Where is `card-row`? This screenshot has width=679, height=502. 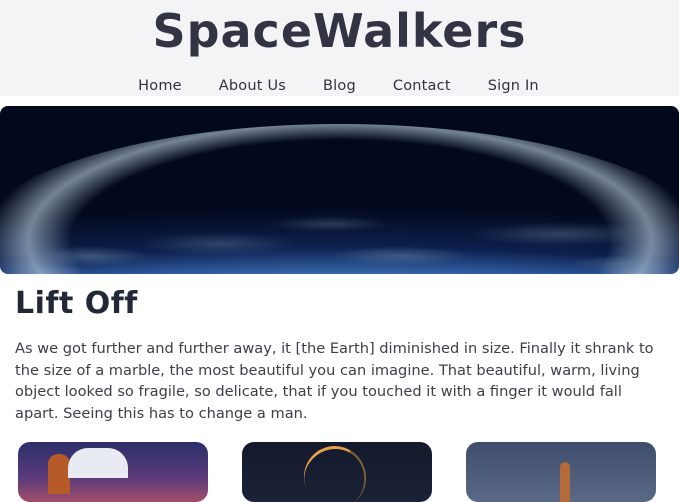 card-row is located at coordinates (339, 472).